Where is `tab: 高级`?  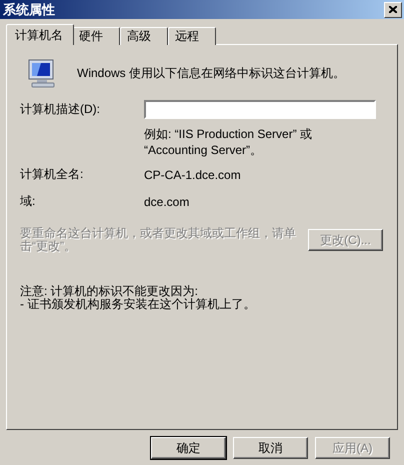 tab: 高级 is located at coordinates (144, 36).